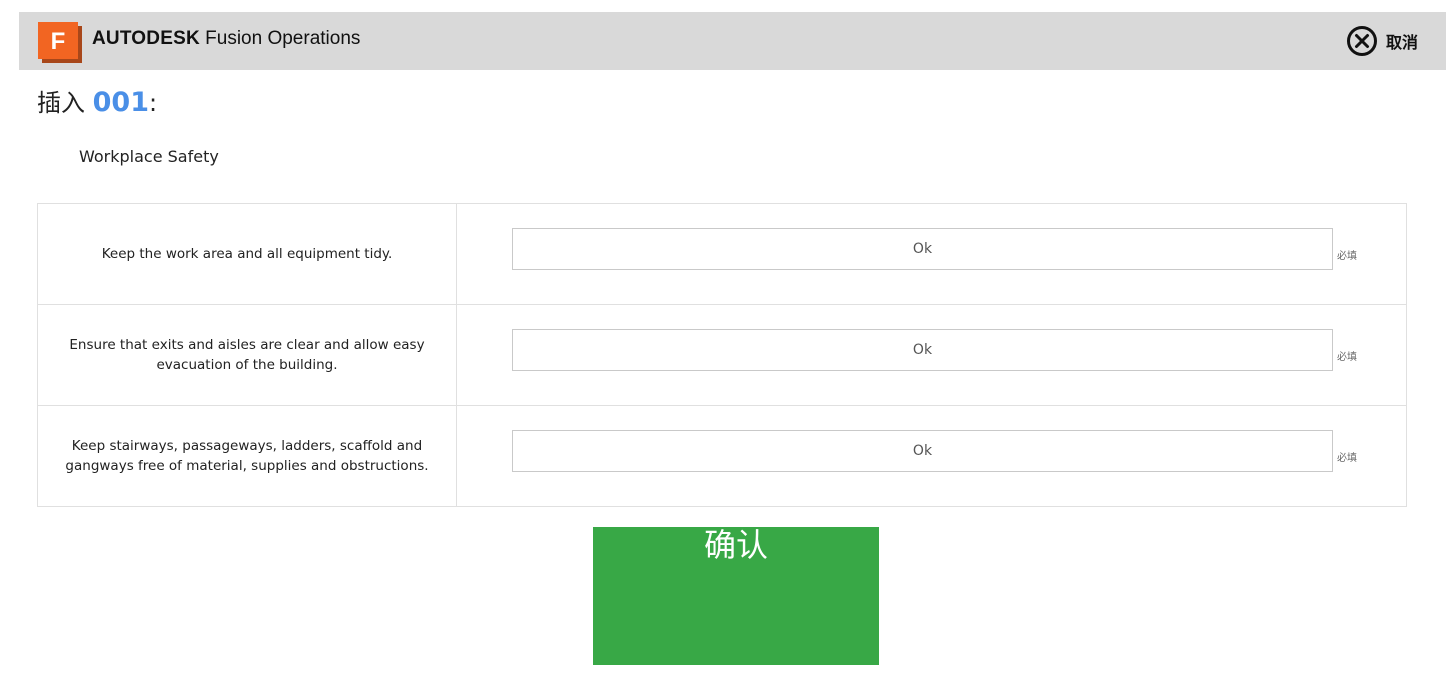 The height and width of the screenshot is (681, 1454). Describe the element at coordinates (1382, 41) in the screenshot. I see `cancel-button: 取消` at that location.